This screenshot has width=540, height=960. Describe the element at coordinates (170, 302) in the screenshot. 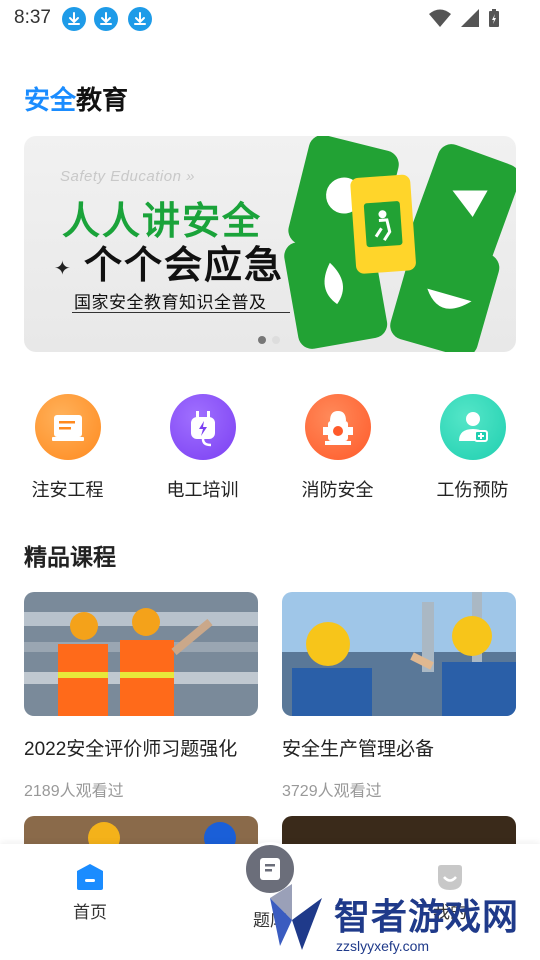

I see `banner-line3: 国家安全教育知识全普及` at that location.